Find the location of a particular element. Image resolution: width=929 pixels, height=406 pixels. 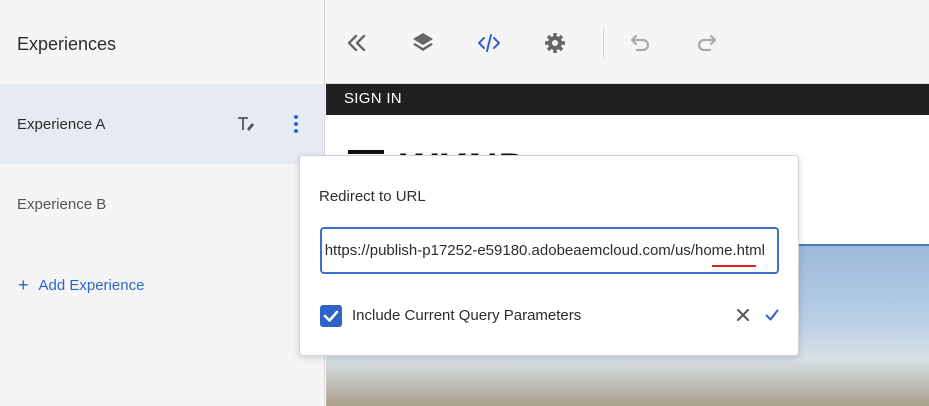

redo-icon is located at coordinates (707, 43).